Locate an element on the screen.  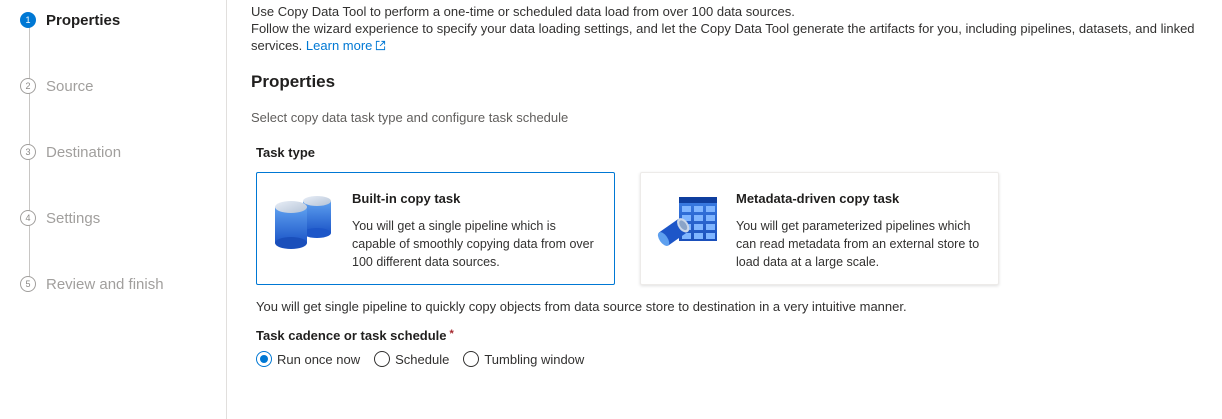
radio-tumbling-window: Tumbling window is located at coordinates (523, 359).